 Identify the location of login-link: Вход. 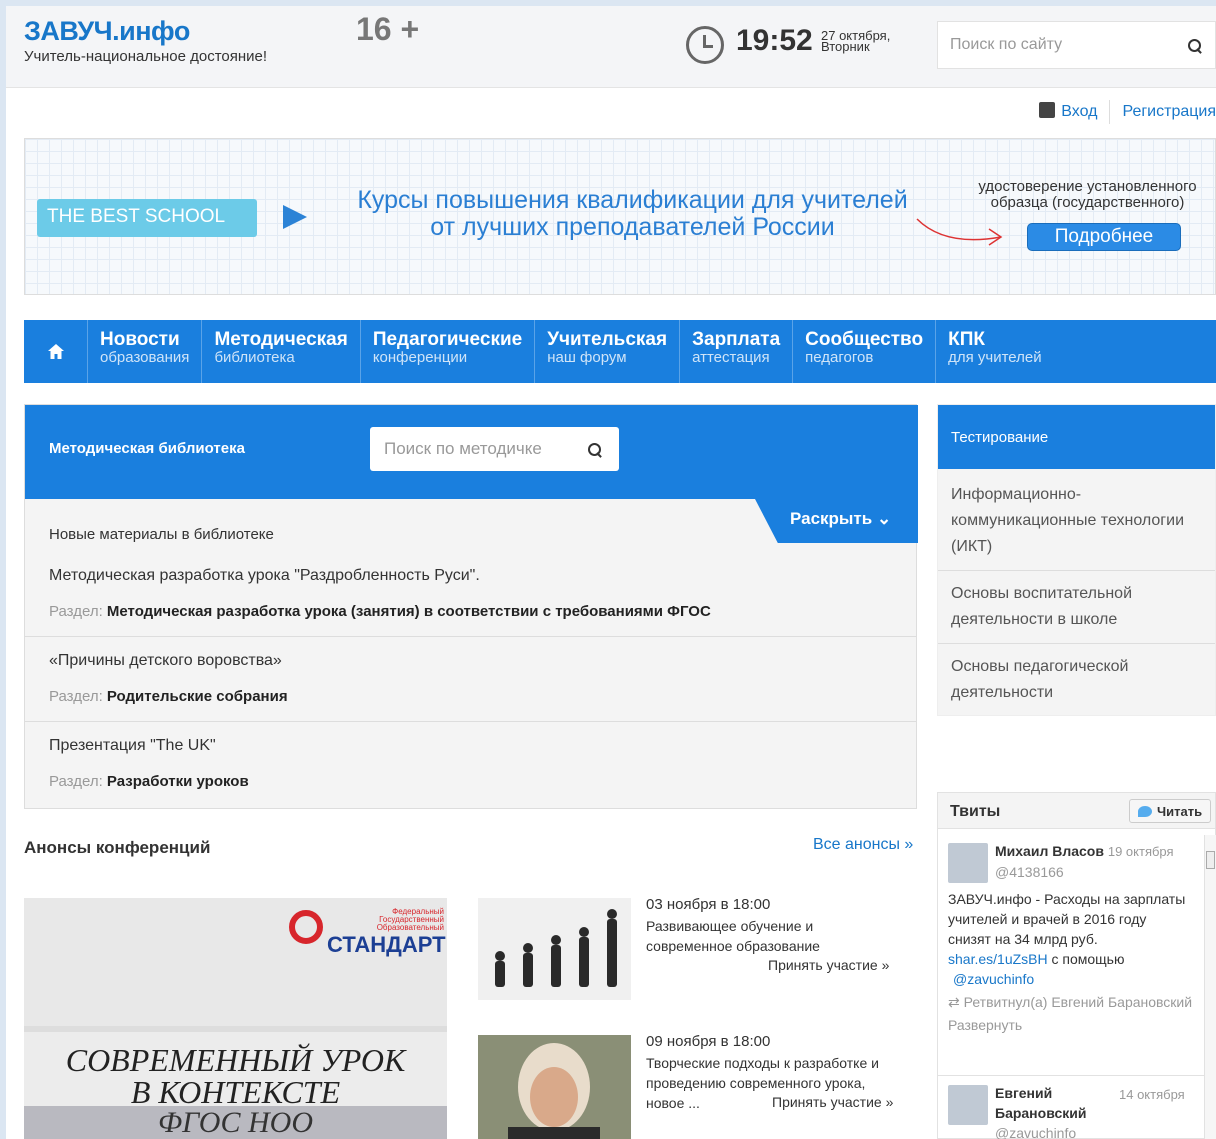
(1079, 112).